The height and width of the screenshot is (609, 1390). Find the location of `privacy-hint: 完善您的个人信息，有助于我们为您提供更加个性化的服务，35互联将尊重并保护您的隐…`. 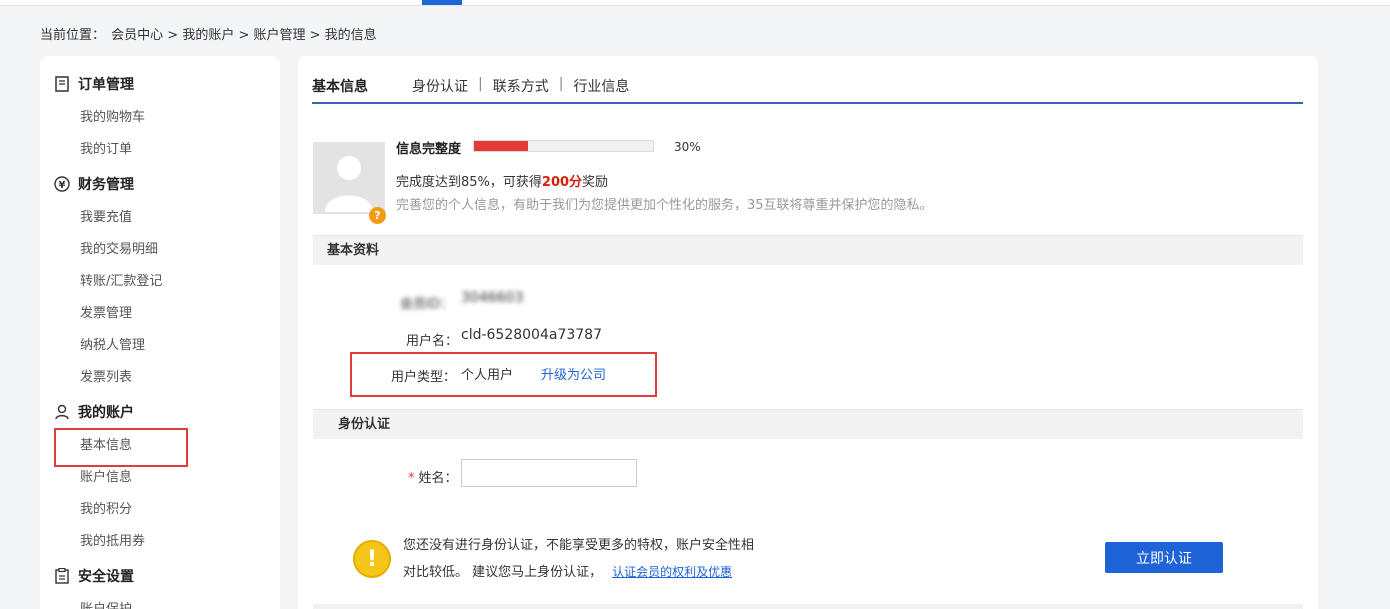

privacy-hint: 完善您的个人信息，有助于我们为您提供更加个性化的服务，35互联将尊重并保护您的隐… is located at coordinates (664, 205).